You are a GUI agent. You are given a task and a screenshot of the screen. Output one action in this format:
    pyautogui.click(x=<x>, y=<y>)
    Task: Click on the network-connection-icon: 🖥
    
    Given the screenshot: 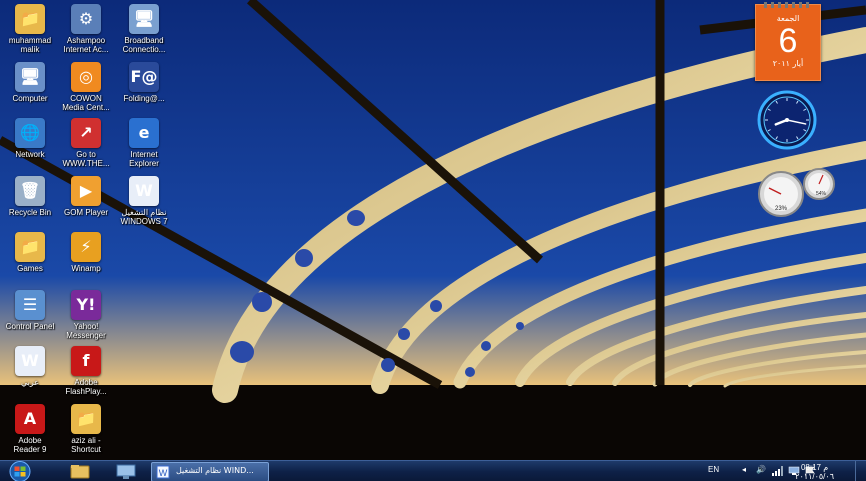 What is the action you would take?
    pyautogui.click(x=144, y=19)
    